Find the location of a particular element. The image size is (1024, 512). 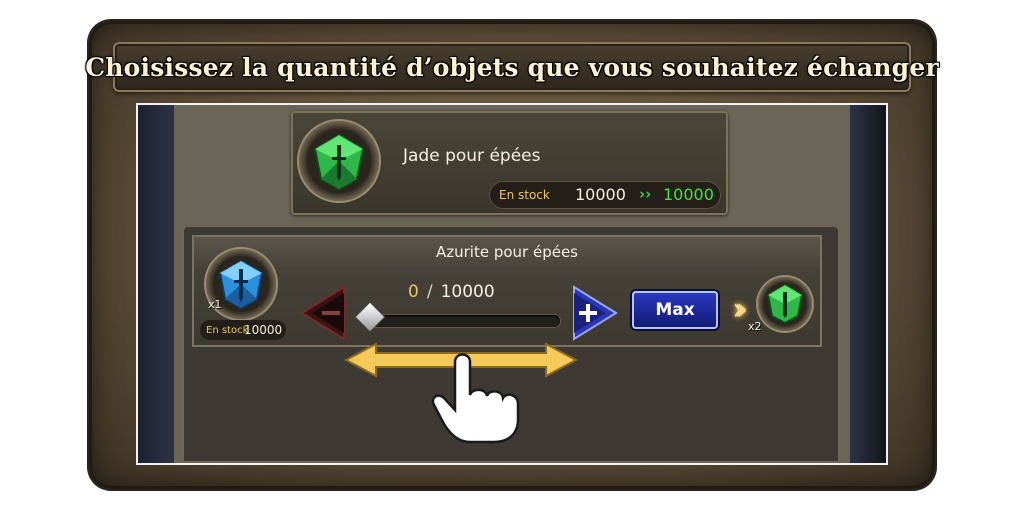

source-stock: En stock 10000 is located at coordinates (243, 330).